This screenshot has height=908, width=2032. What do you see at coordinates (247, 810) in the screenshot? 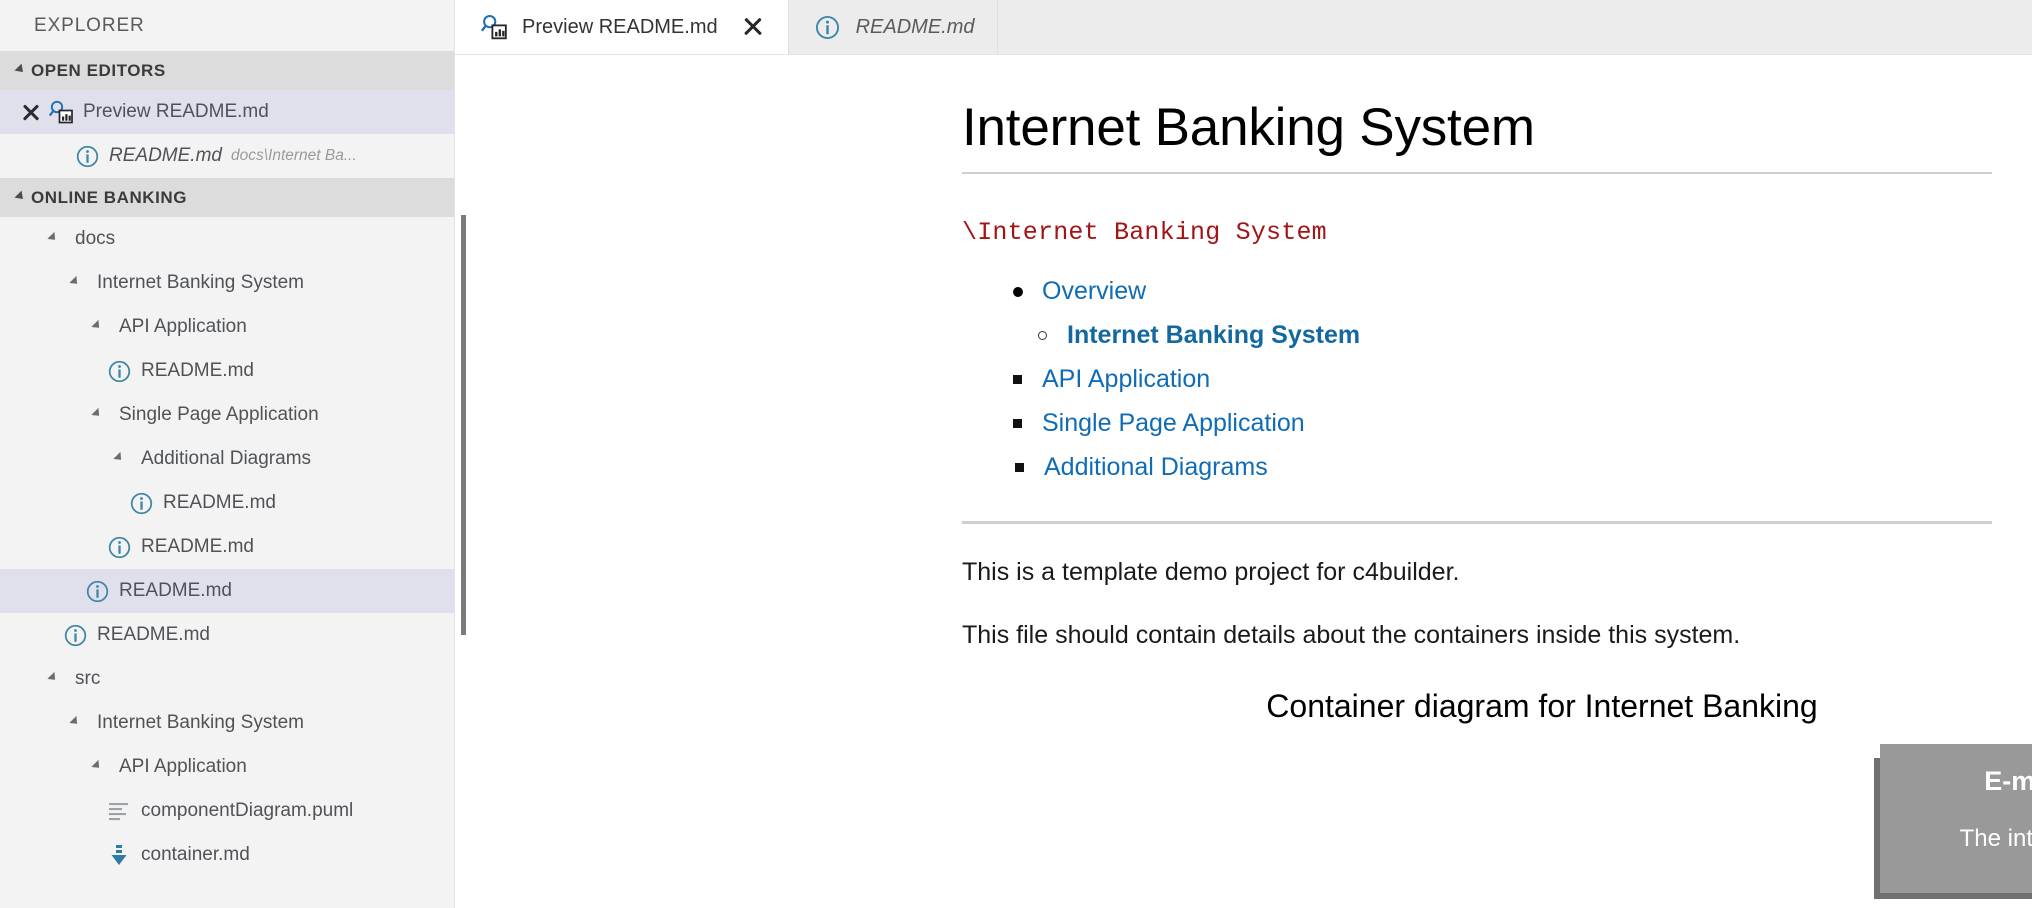
I see `tree-item-label: componentDiagram.puml` at bounding box center [247, 810].